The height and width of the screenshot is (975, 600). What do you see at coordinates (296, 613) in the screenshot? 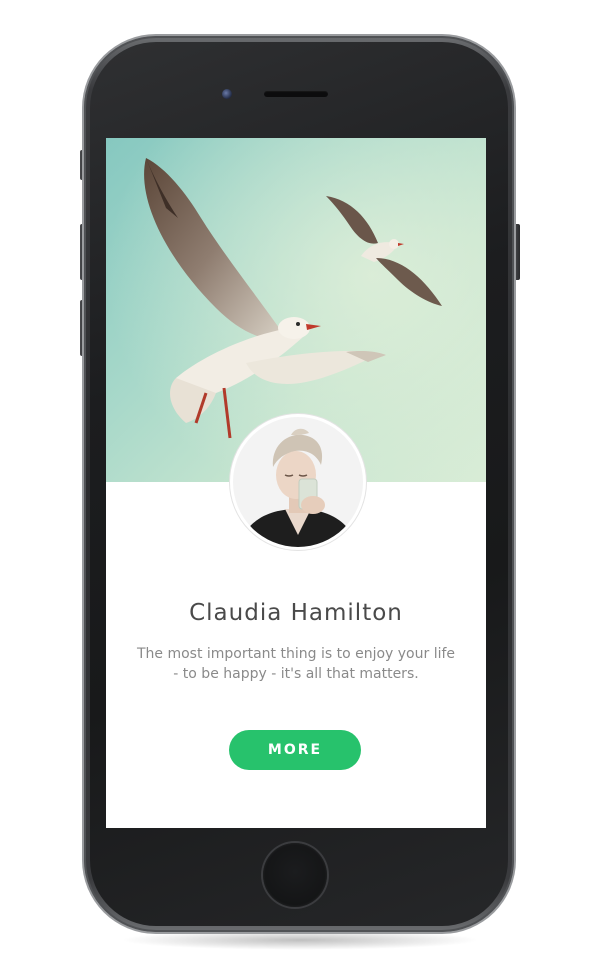
I see `profile-name: Claudia Hamilton` at bounding box center [296, 613].